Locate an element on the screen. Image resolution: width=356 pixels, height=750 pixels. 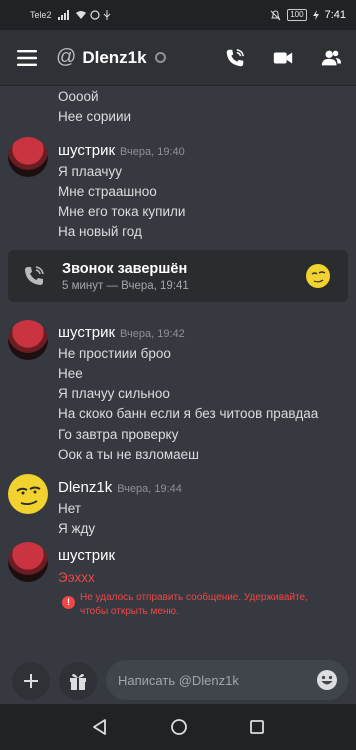
channel-title: Dlenz1k is located at coordinates (114, 57).